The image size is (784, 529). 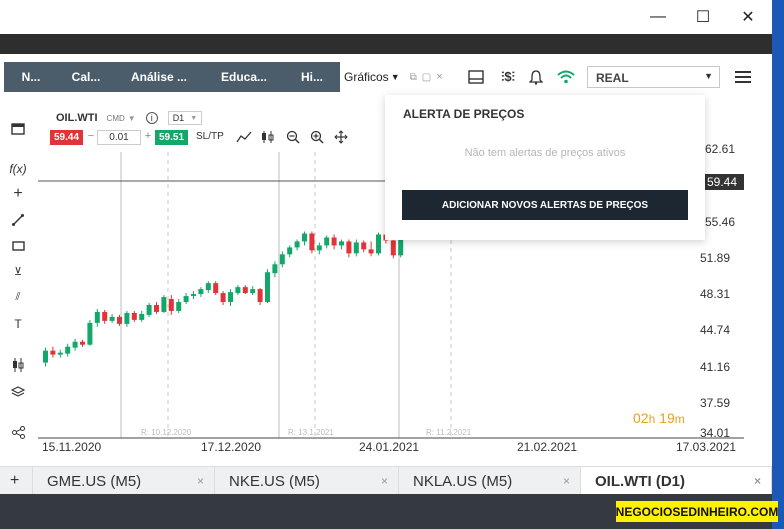 What do you see at coordinates (66, 137) in the screenshot?
I see `sell-button: 59.44` at bounding box center [66, 137].